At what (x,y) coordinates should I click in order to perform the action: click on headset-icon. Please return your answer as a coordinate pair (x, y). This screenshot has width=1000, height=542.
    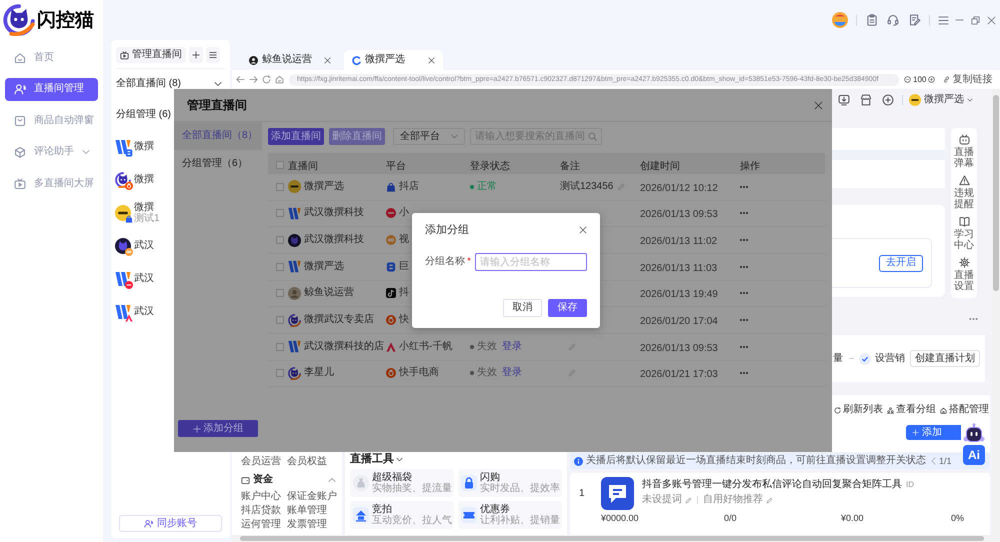
    Looking at the image, I should click on (893, 20).